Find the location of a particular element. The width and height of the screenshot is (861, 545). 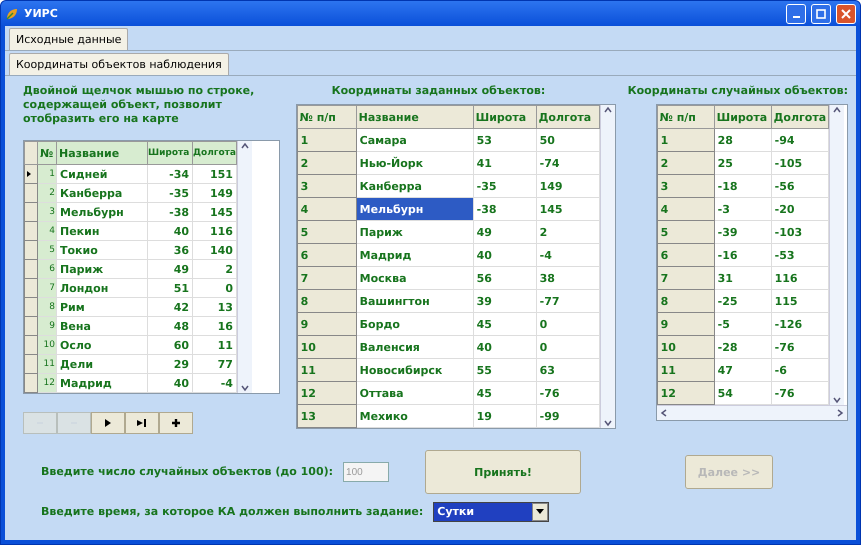

table-cell: -94 is located at coordinates (800, 140).